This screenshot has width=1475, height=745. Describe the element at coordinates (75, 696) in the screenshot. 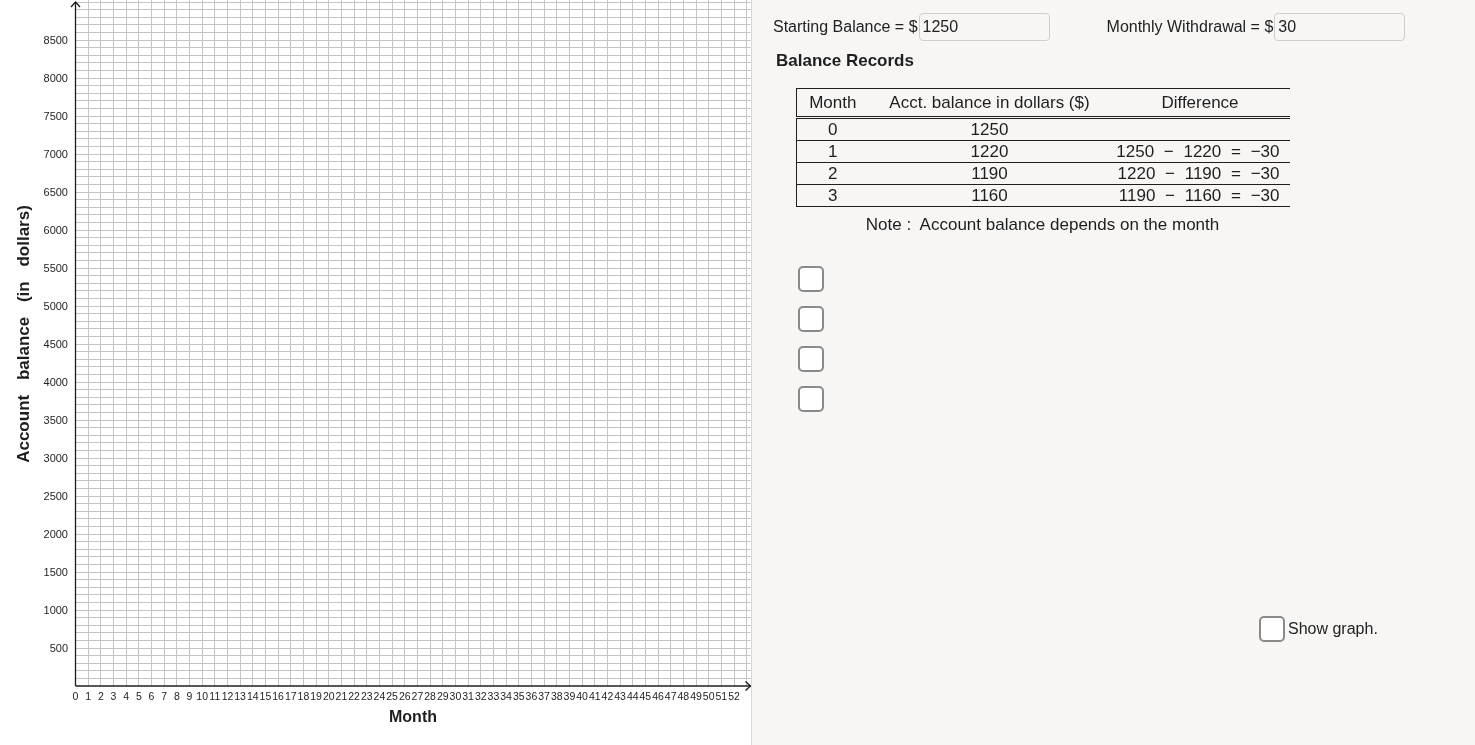

I see `axis-tick-label: 0` at that location.